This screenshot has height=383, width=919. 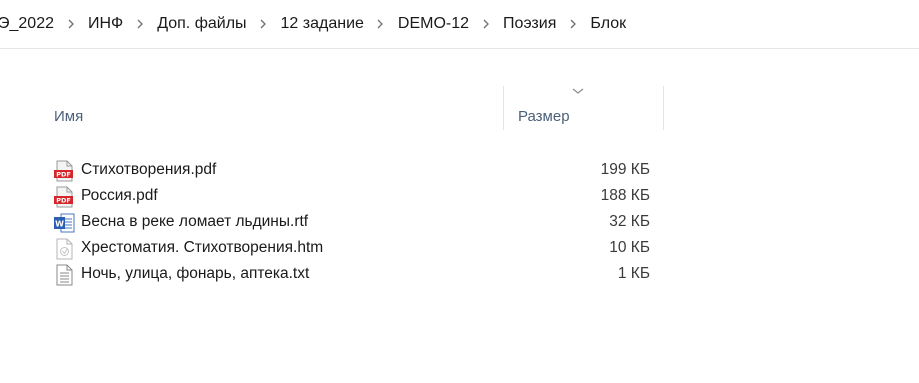 What do you see at coordinates (629, 221) in the screenshot?
I see `file-size: 32 КБ` at bounding box center [629, 221].